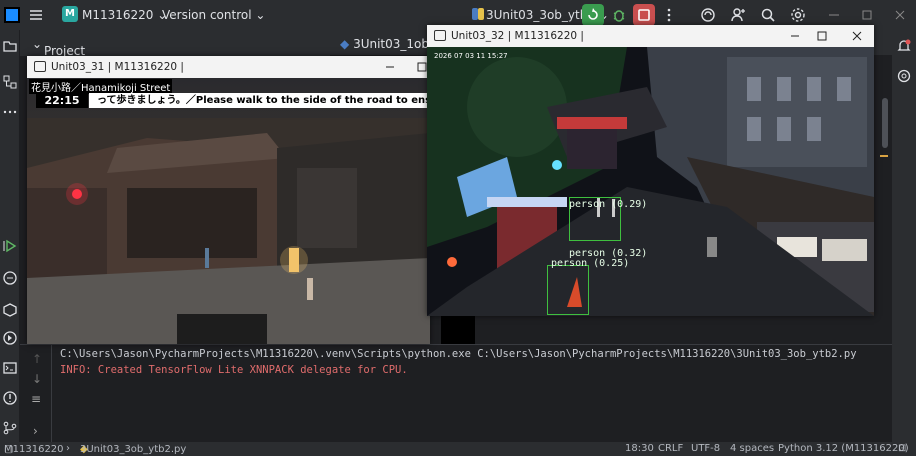 The width and height of the screenshot is (916, 456). I want to click on detection-label: person (0.25), so click(590, 263).